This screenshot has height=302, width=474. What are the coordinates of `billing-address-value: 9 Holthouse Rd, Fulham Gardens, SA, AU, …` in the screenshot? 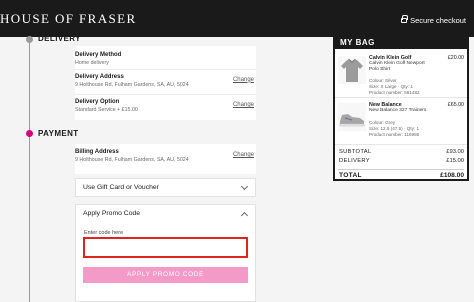 It's located at (132, 160).